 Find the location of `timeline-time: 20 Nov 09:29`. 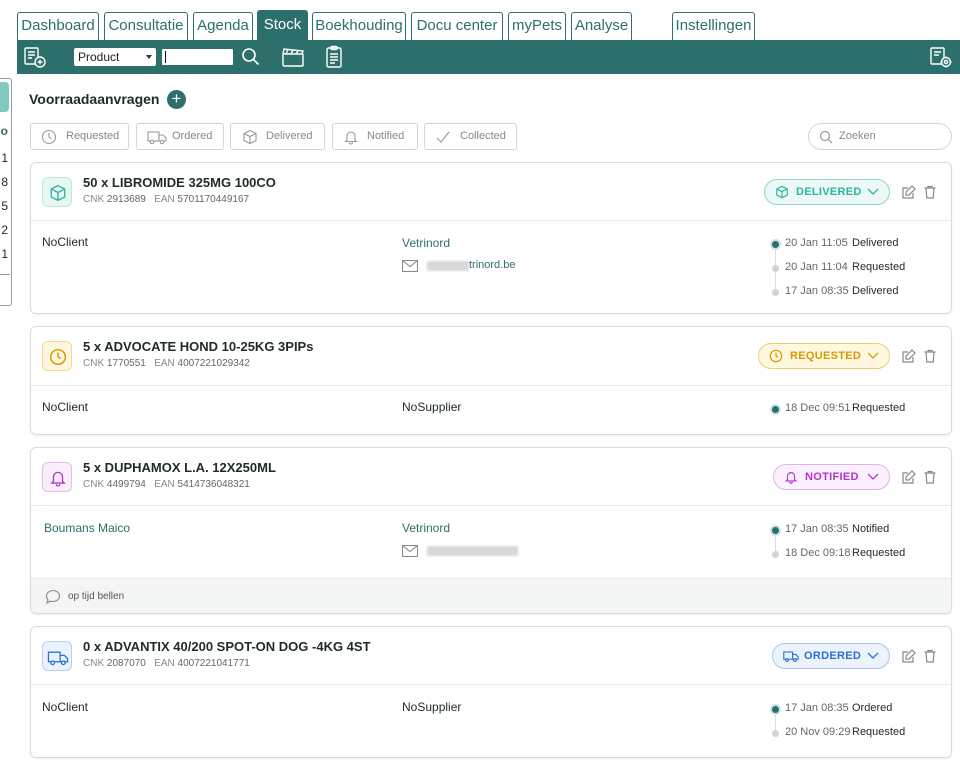

timeline-time: 20 Nov 09:29 is located at coordinates (818, 732).